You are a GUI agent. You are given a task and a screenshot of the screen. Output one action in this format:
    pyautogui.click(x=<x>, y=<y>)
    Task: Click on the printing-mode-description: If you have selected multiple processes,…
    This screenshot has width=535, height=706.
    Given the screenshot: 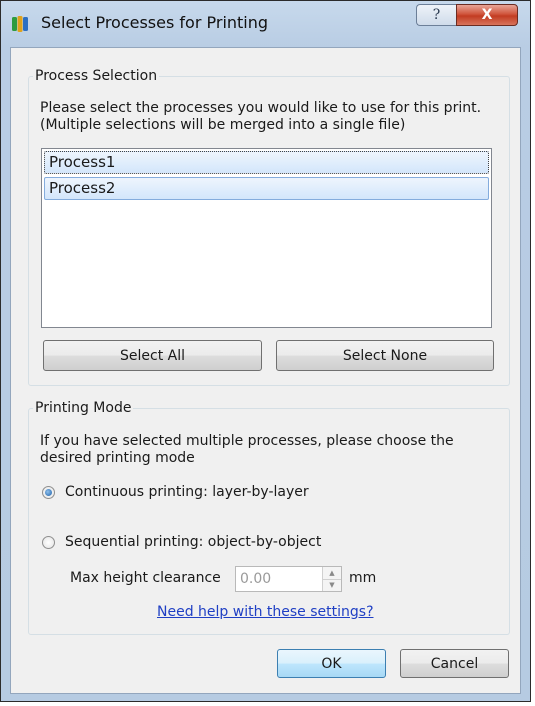 What is the action you would take?
    pyautogui.click(x=247, y=450)
    